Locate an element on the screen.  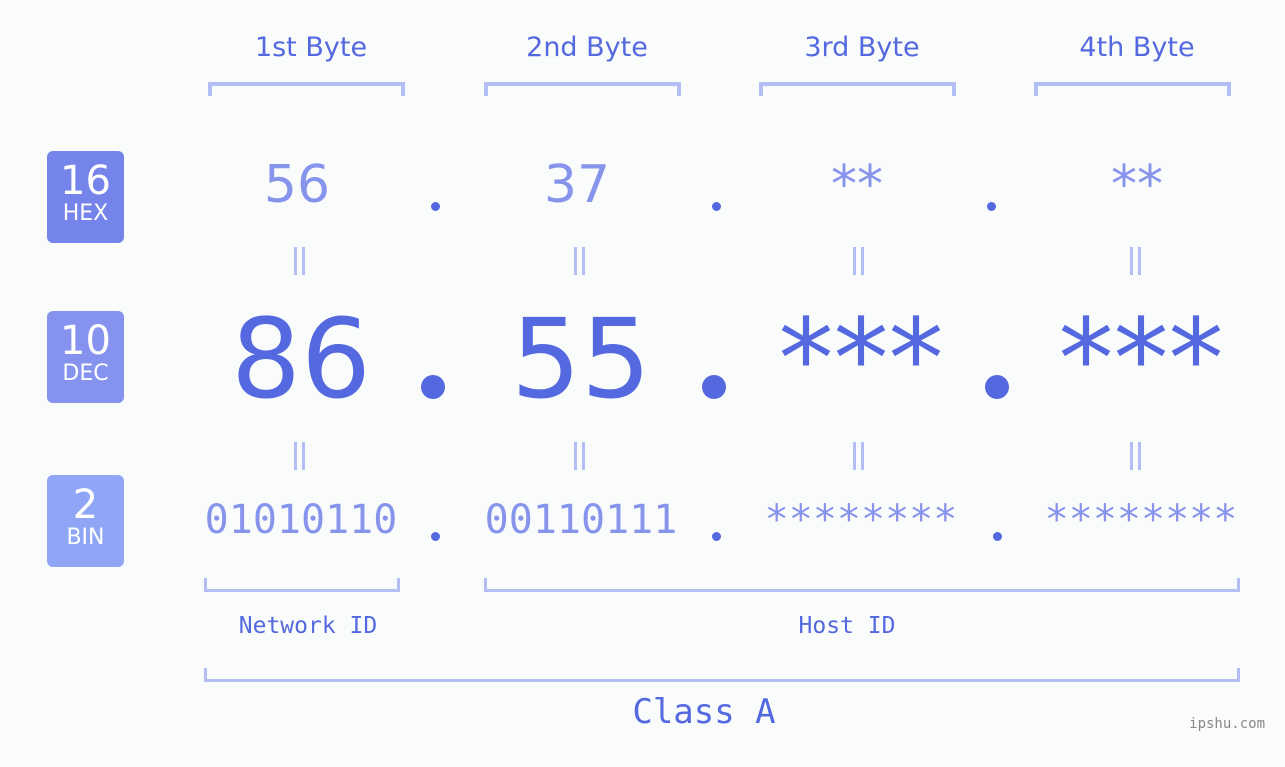
hex-base: 16 is located at coordinates (85, 181).